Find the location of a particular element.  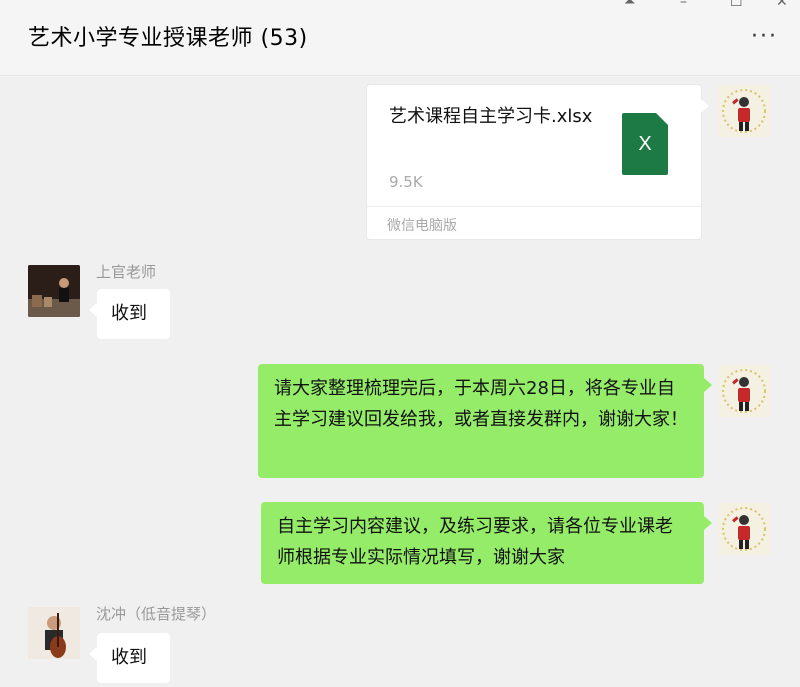

file-message-card: 艺术课程自主学习卡.xlsx 9.5K X 微信电脑版 is located at coordinates (537, 162).